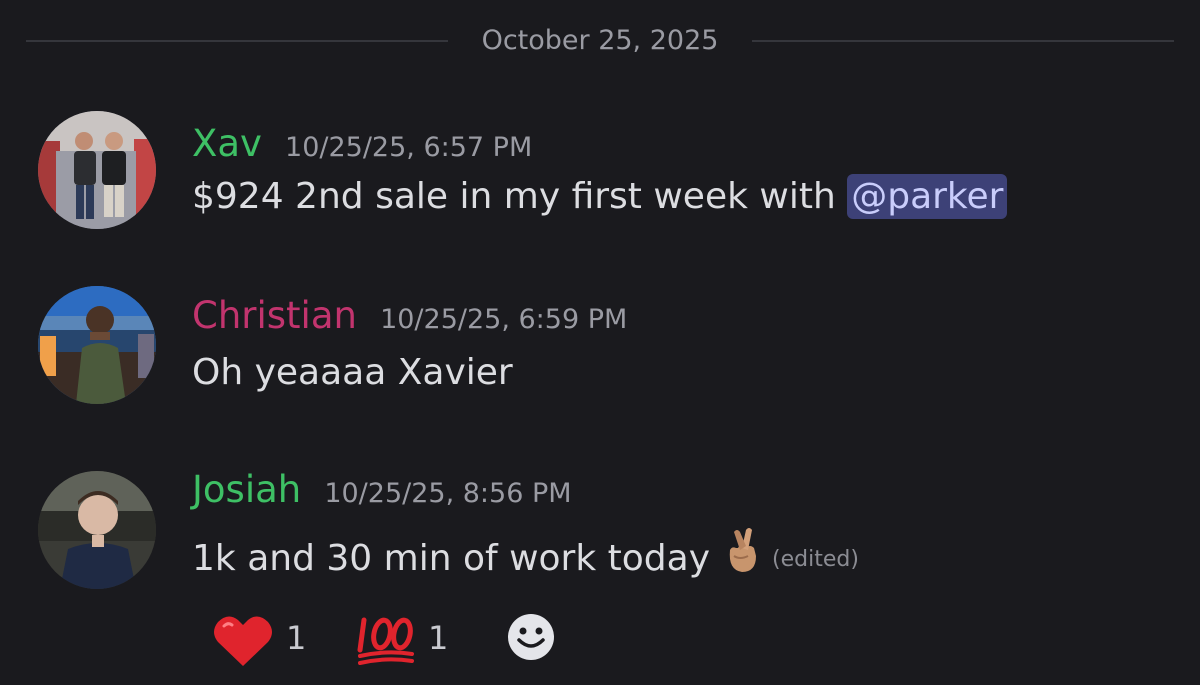 The width and height of the screenshot is (1200, 685). What do you see at coordinates (227, 143) in the screenshot?
I see `username: Xav` at bounding box center [227, 143].